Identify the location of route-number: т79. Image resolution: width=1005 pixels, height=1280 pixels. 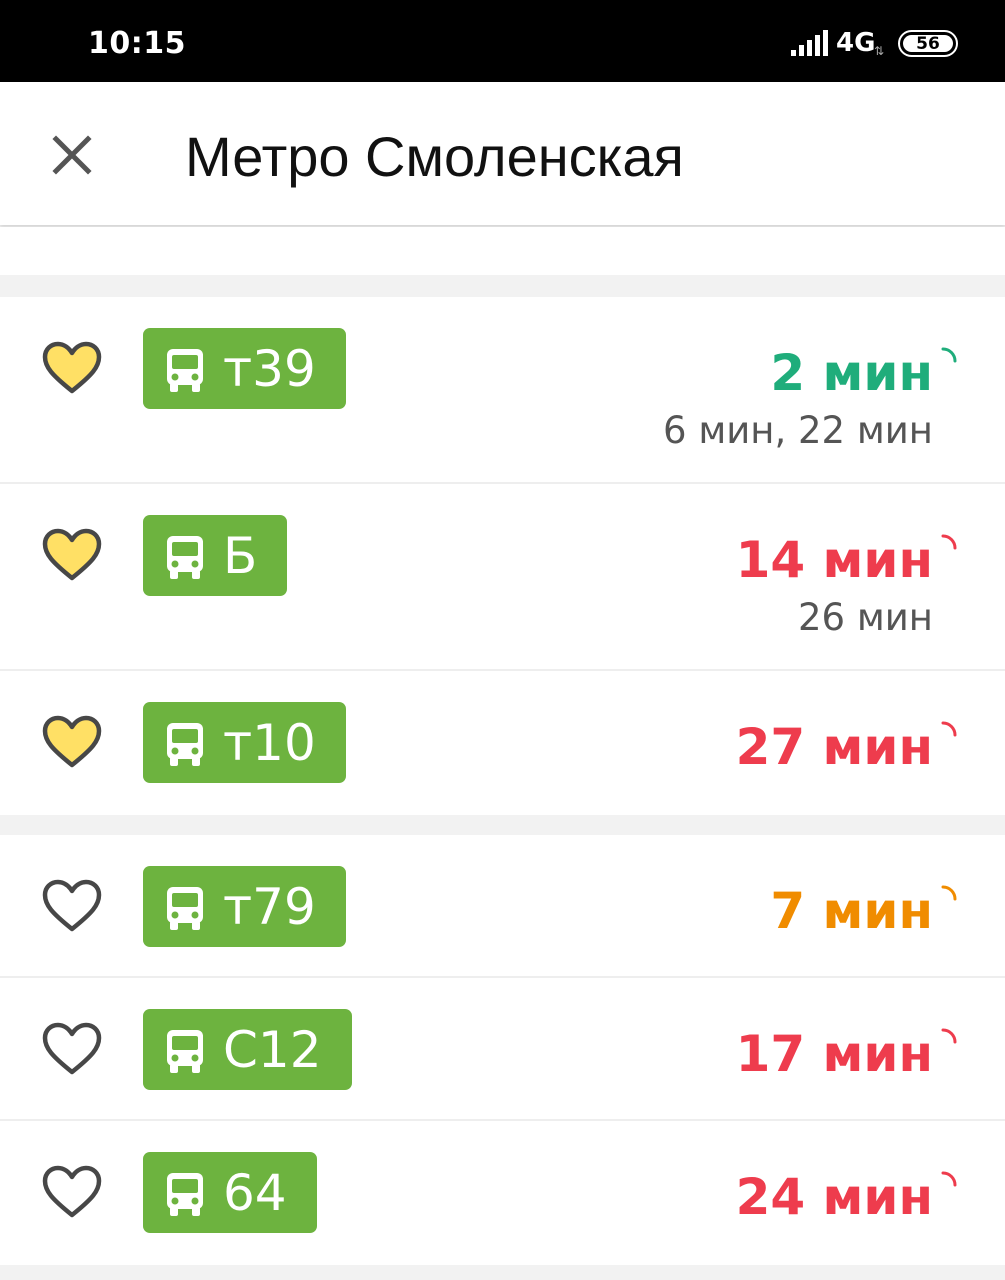
(269, 906).